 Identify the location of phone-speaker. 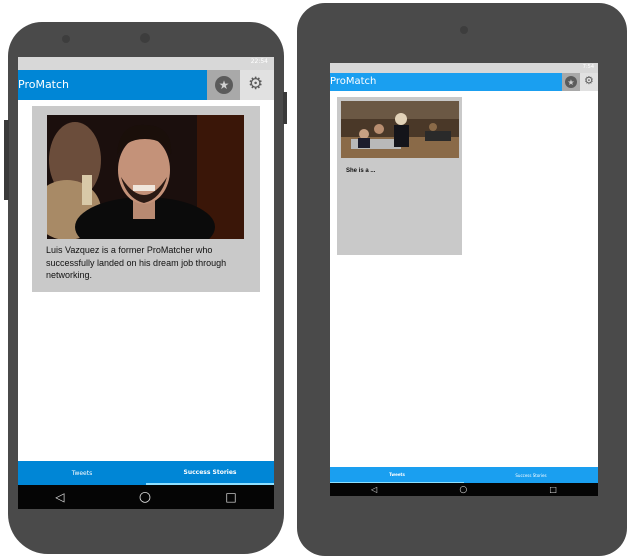
(66, 39).